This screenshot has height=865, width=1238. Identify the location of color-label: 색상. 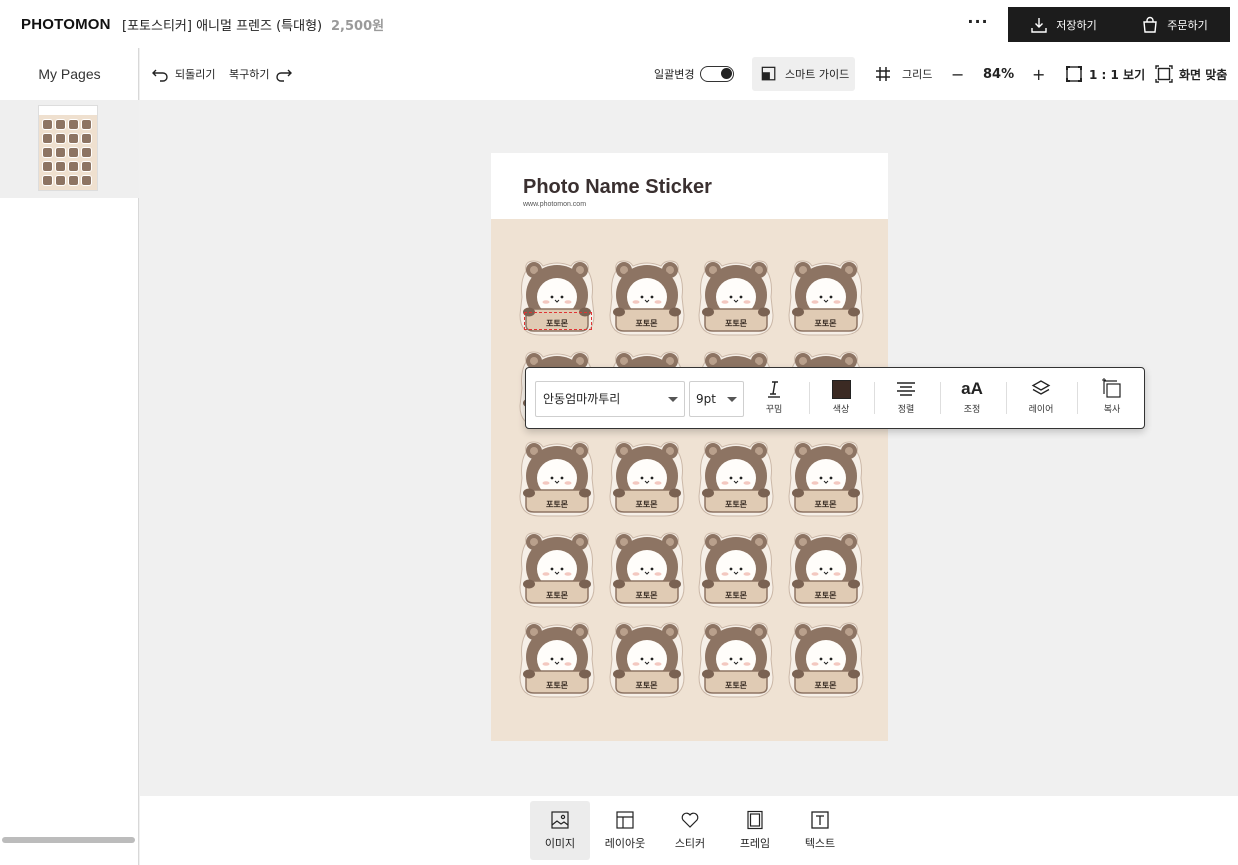
(841, 410).